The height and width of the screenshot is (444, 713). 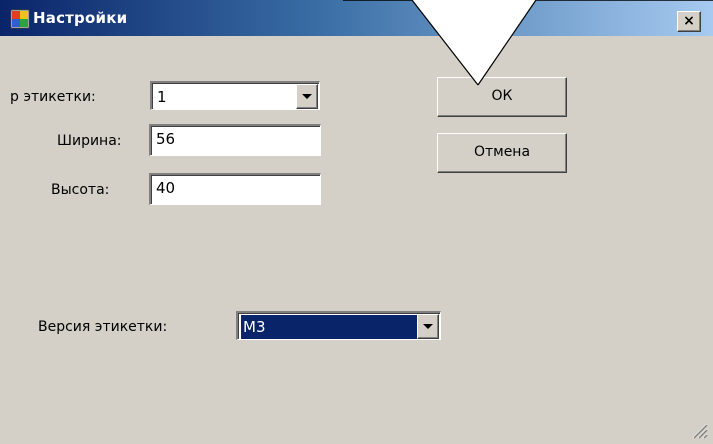 What do you see at coordinates (80, 190) in the screenshot?
I see `height-label: Высота:` at bounding box center [80, 190].